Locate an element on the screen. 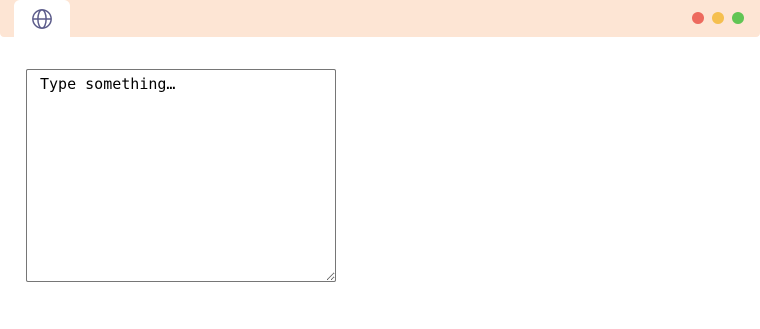 Image resolution: width=760 pixels, height=329 pixels. minimize-window-button is located at coordinates (718, 18).